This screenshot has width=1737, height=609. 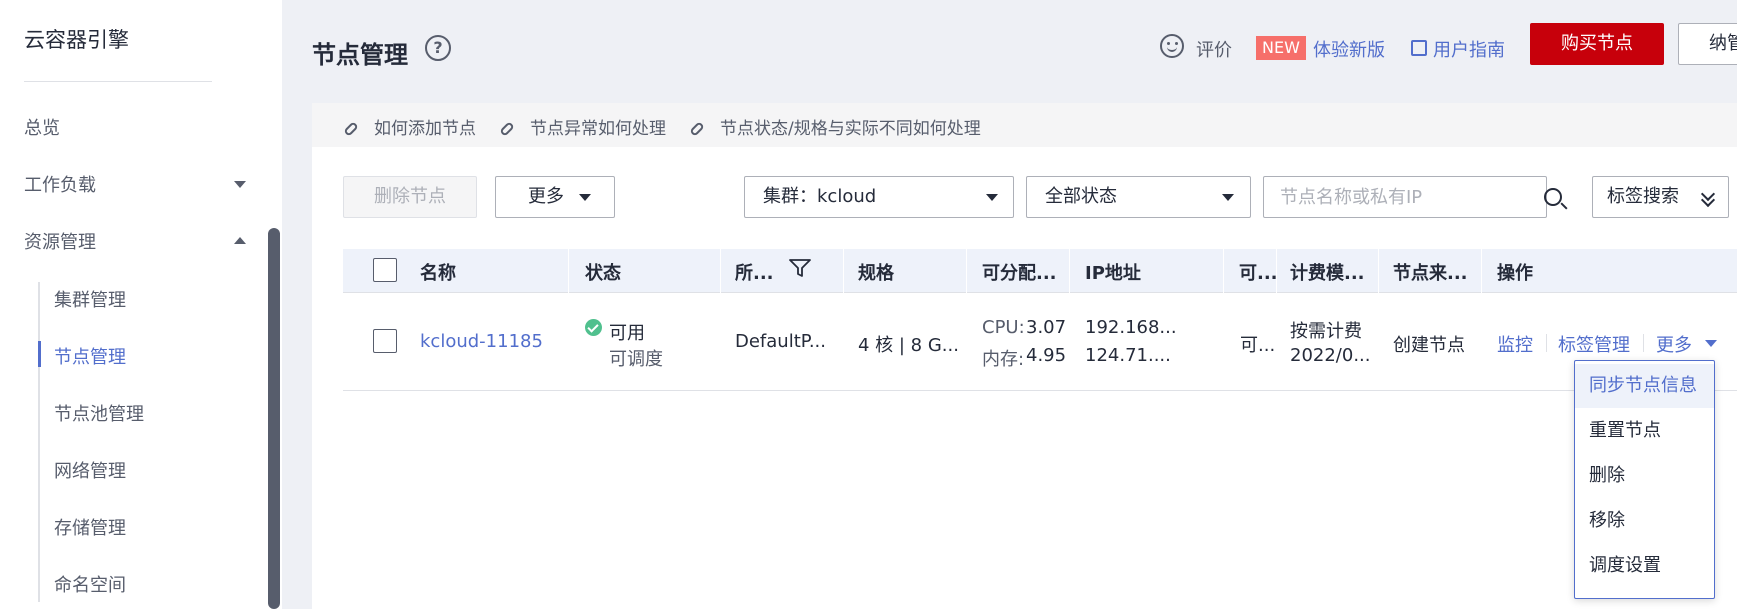 What do you see at coordinates (42, 127) in the screenshot?
I see `sidebar-item-overview: 总览` at bounding box center [42, 127].